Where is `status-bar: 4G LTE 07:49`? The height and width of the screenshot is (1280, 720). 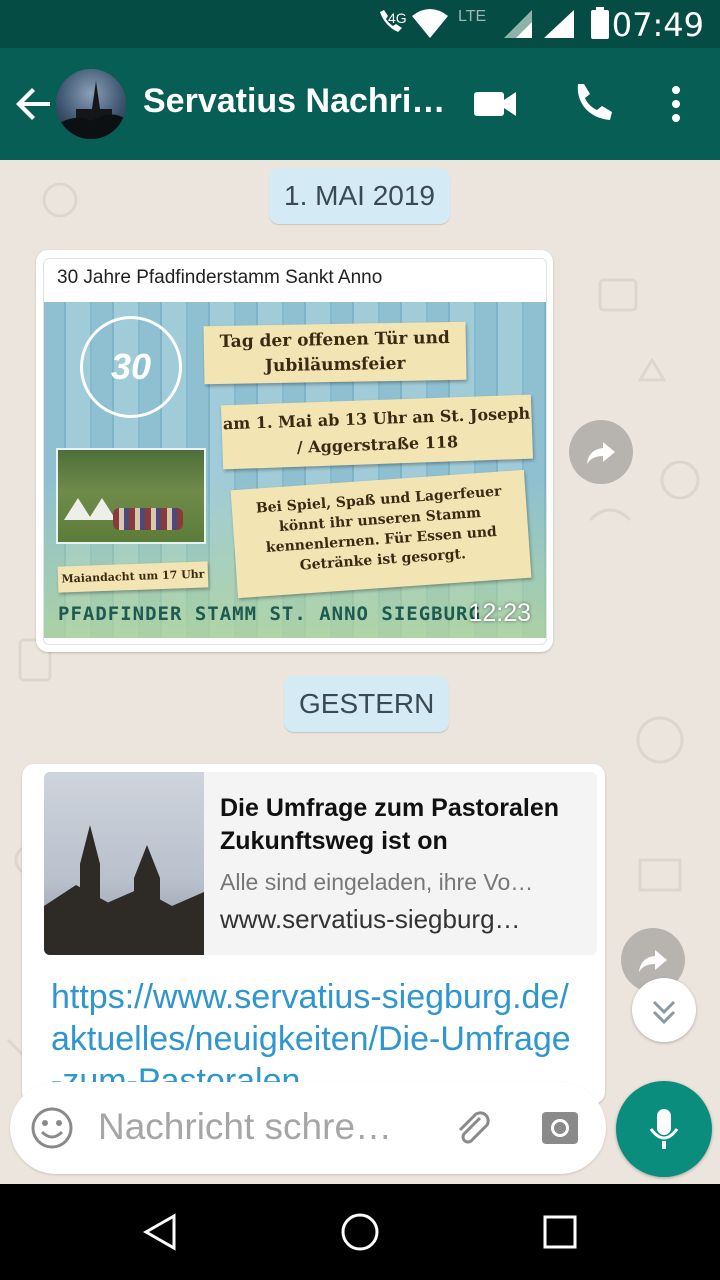 status-bar: 4G LTE 07:49 is located at coordinates (360, 24).